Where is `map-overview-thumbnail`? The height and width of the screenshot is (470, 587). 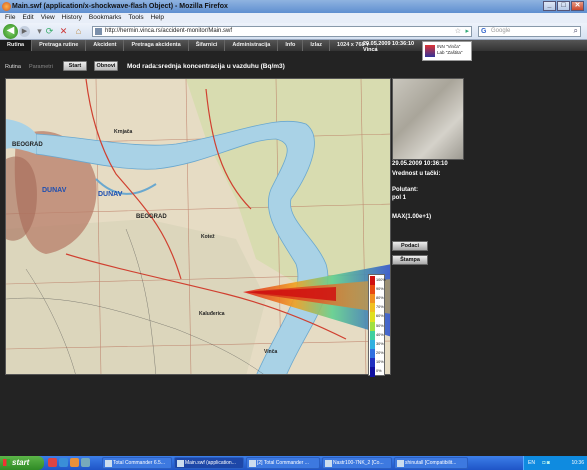 map-overview-thumbnail is located at coordinates (428, 119).